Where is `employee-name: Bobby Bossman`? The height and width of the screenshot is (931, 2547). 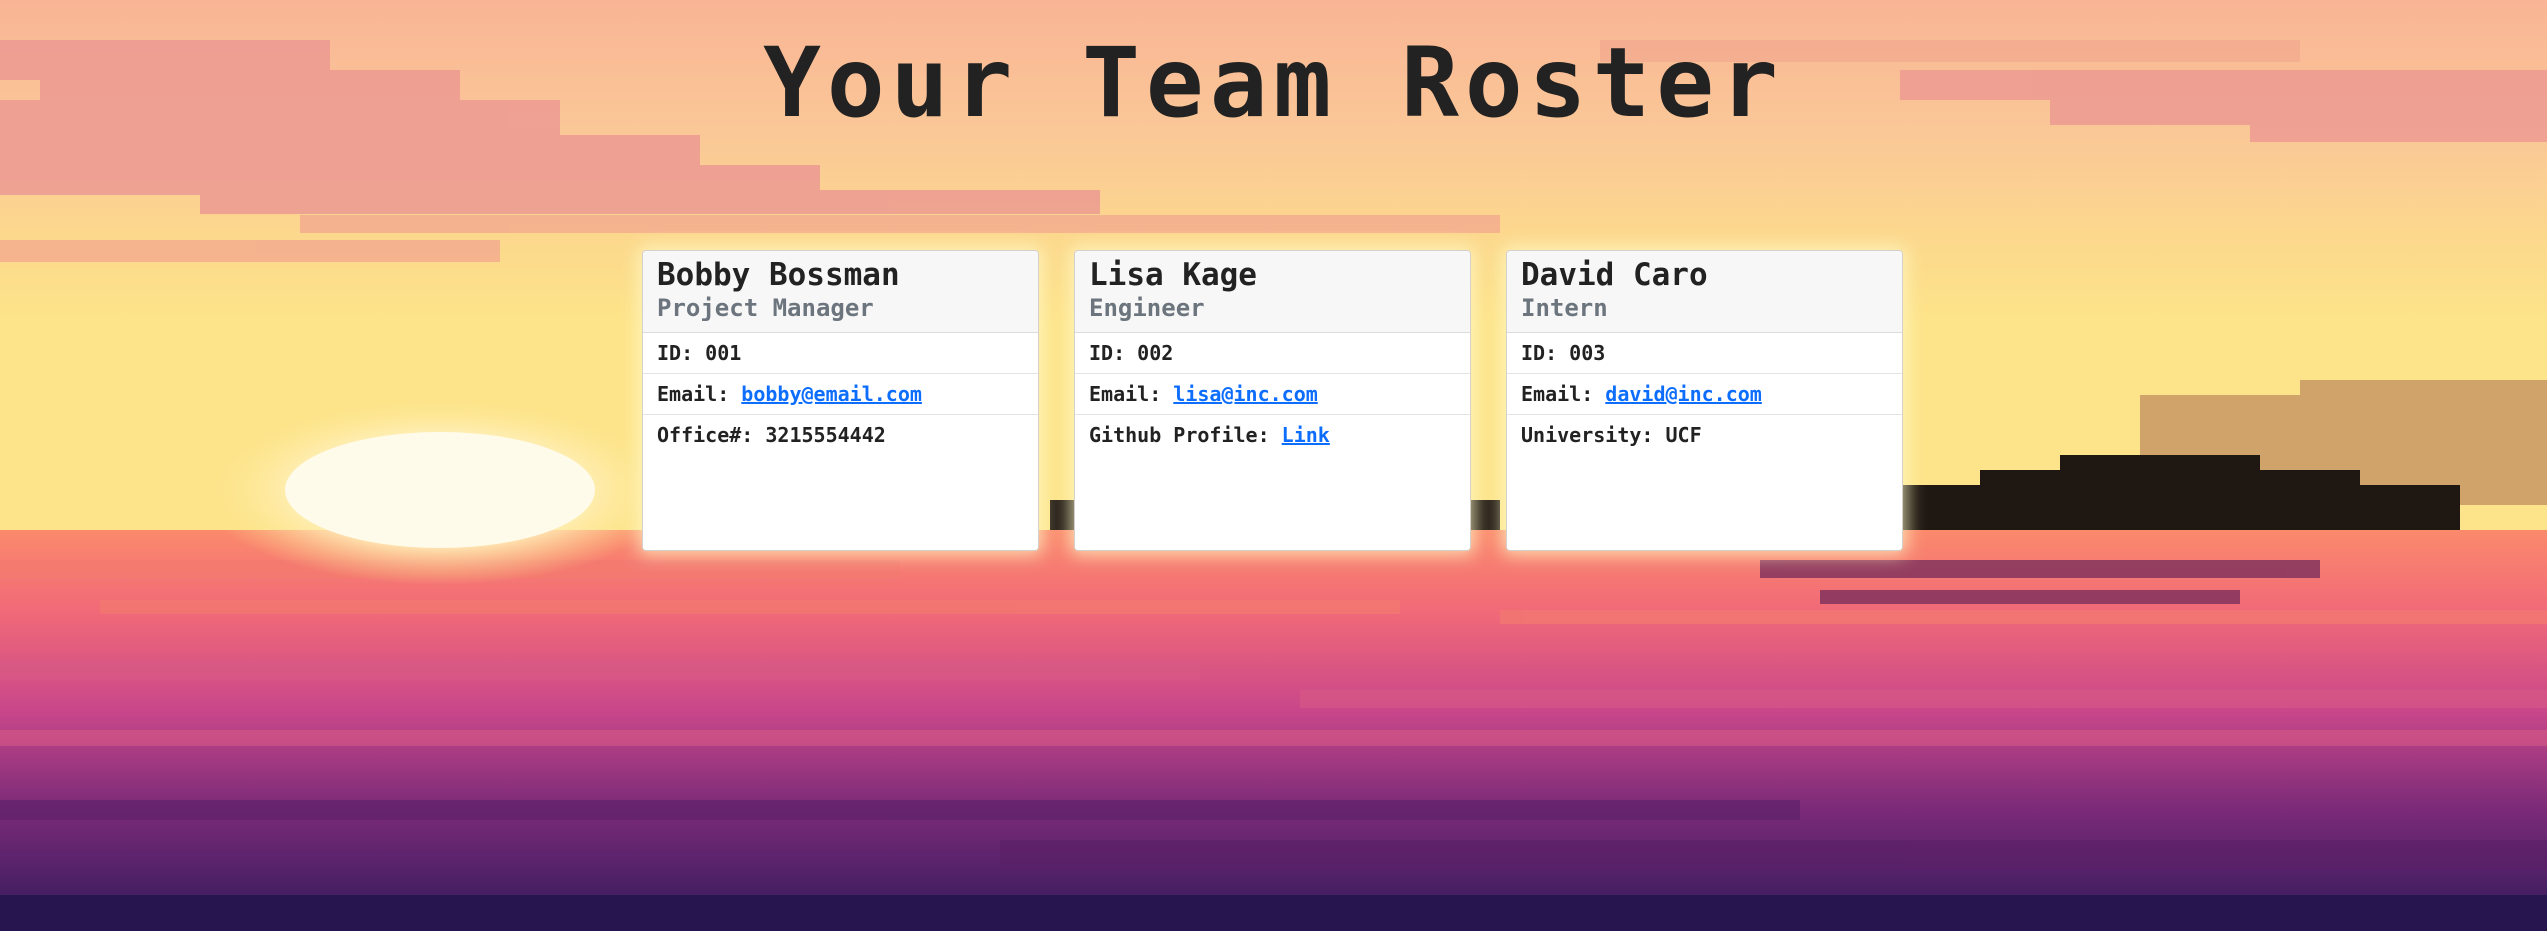 employee-name: Bobby Bossman is located at coordinates (778, 275).